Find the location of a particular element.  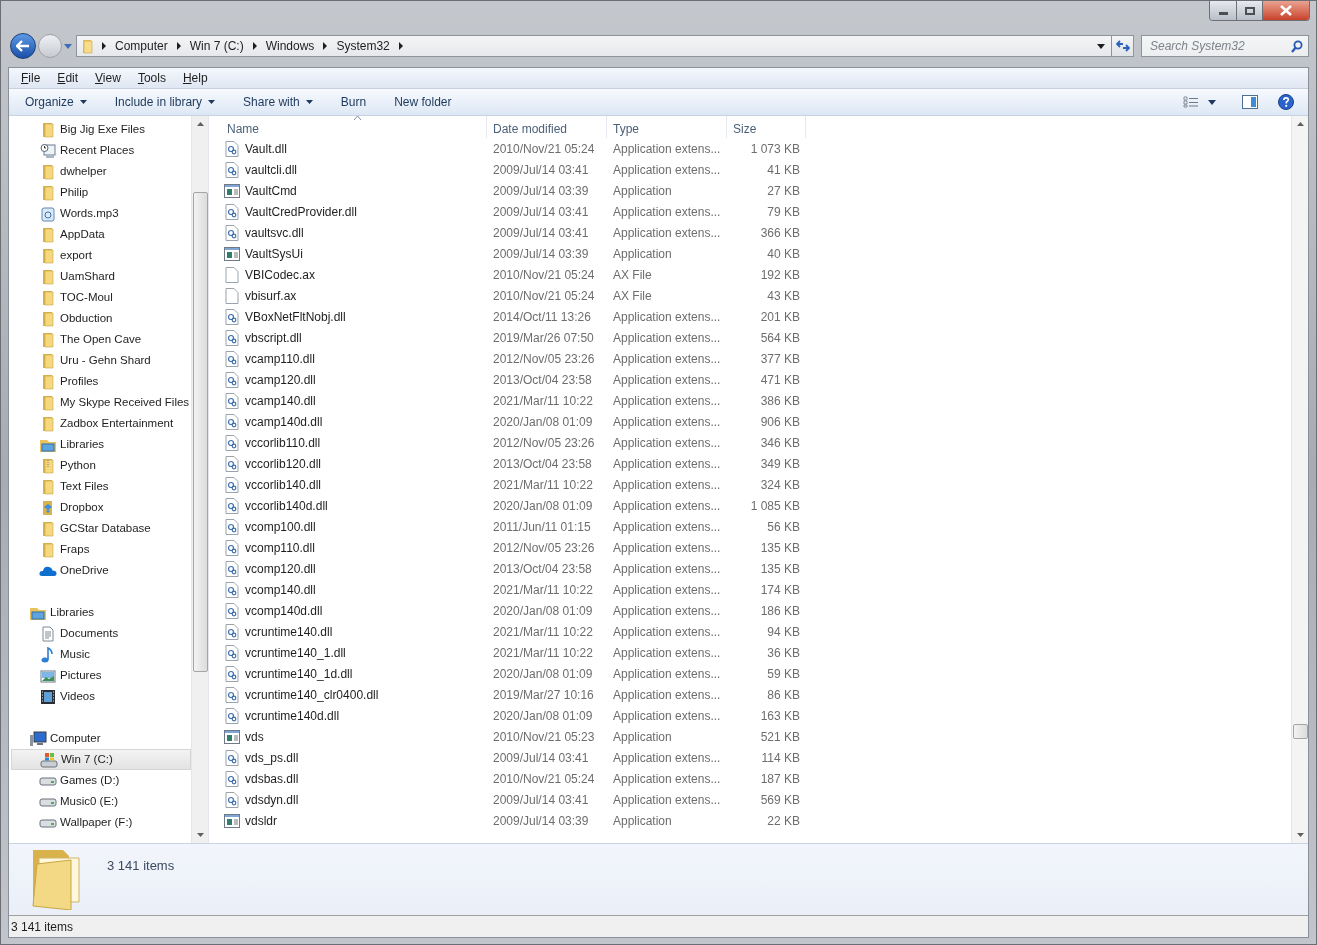

nav-item: Pictures is located at coordinates (100, 675).